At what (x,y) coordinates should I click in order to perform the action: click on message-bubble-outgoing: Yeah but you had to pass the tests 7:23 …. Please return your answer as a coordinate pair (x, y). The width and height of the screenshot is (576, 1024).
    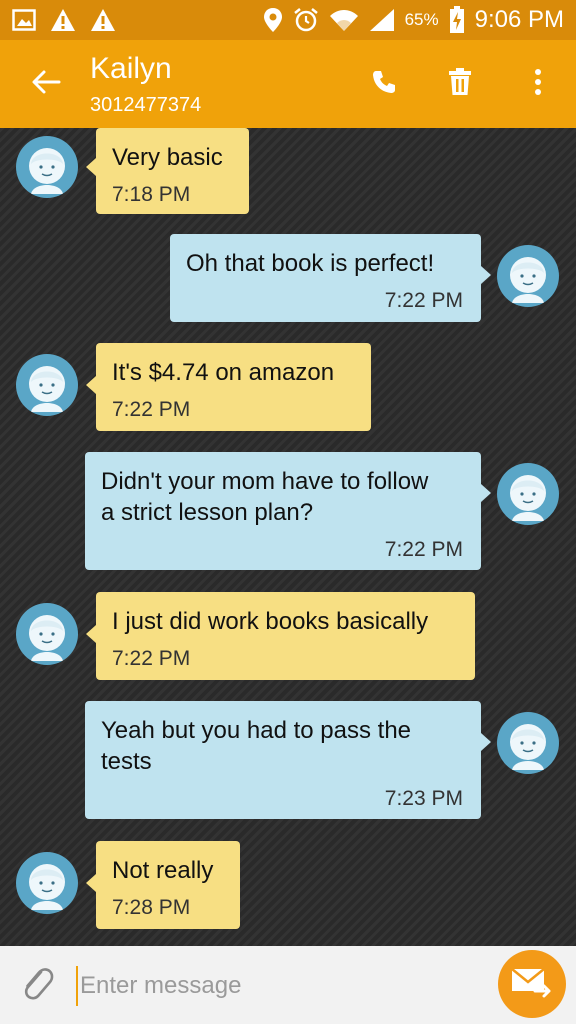
    Looking at the image, I should click on (283, 760).